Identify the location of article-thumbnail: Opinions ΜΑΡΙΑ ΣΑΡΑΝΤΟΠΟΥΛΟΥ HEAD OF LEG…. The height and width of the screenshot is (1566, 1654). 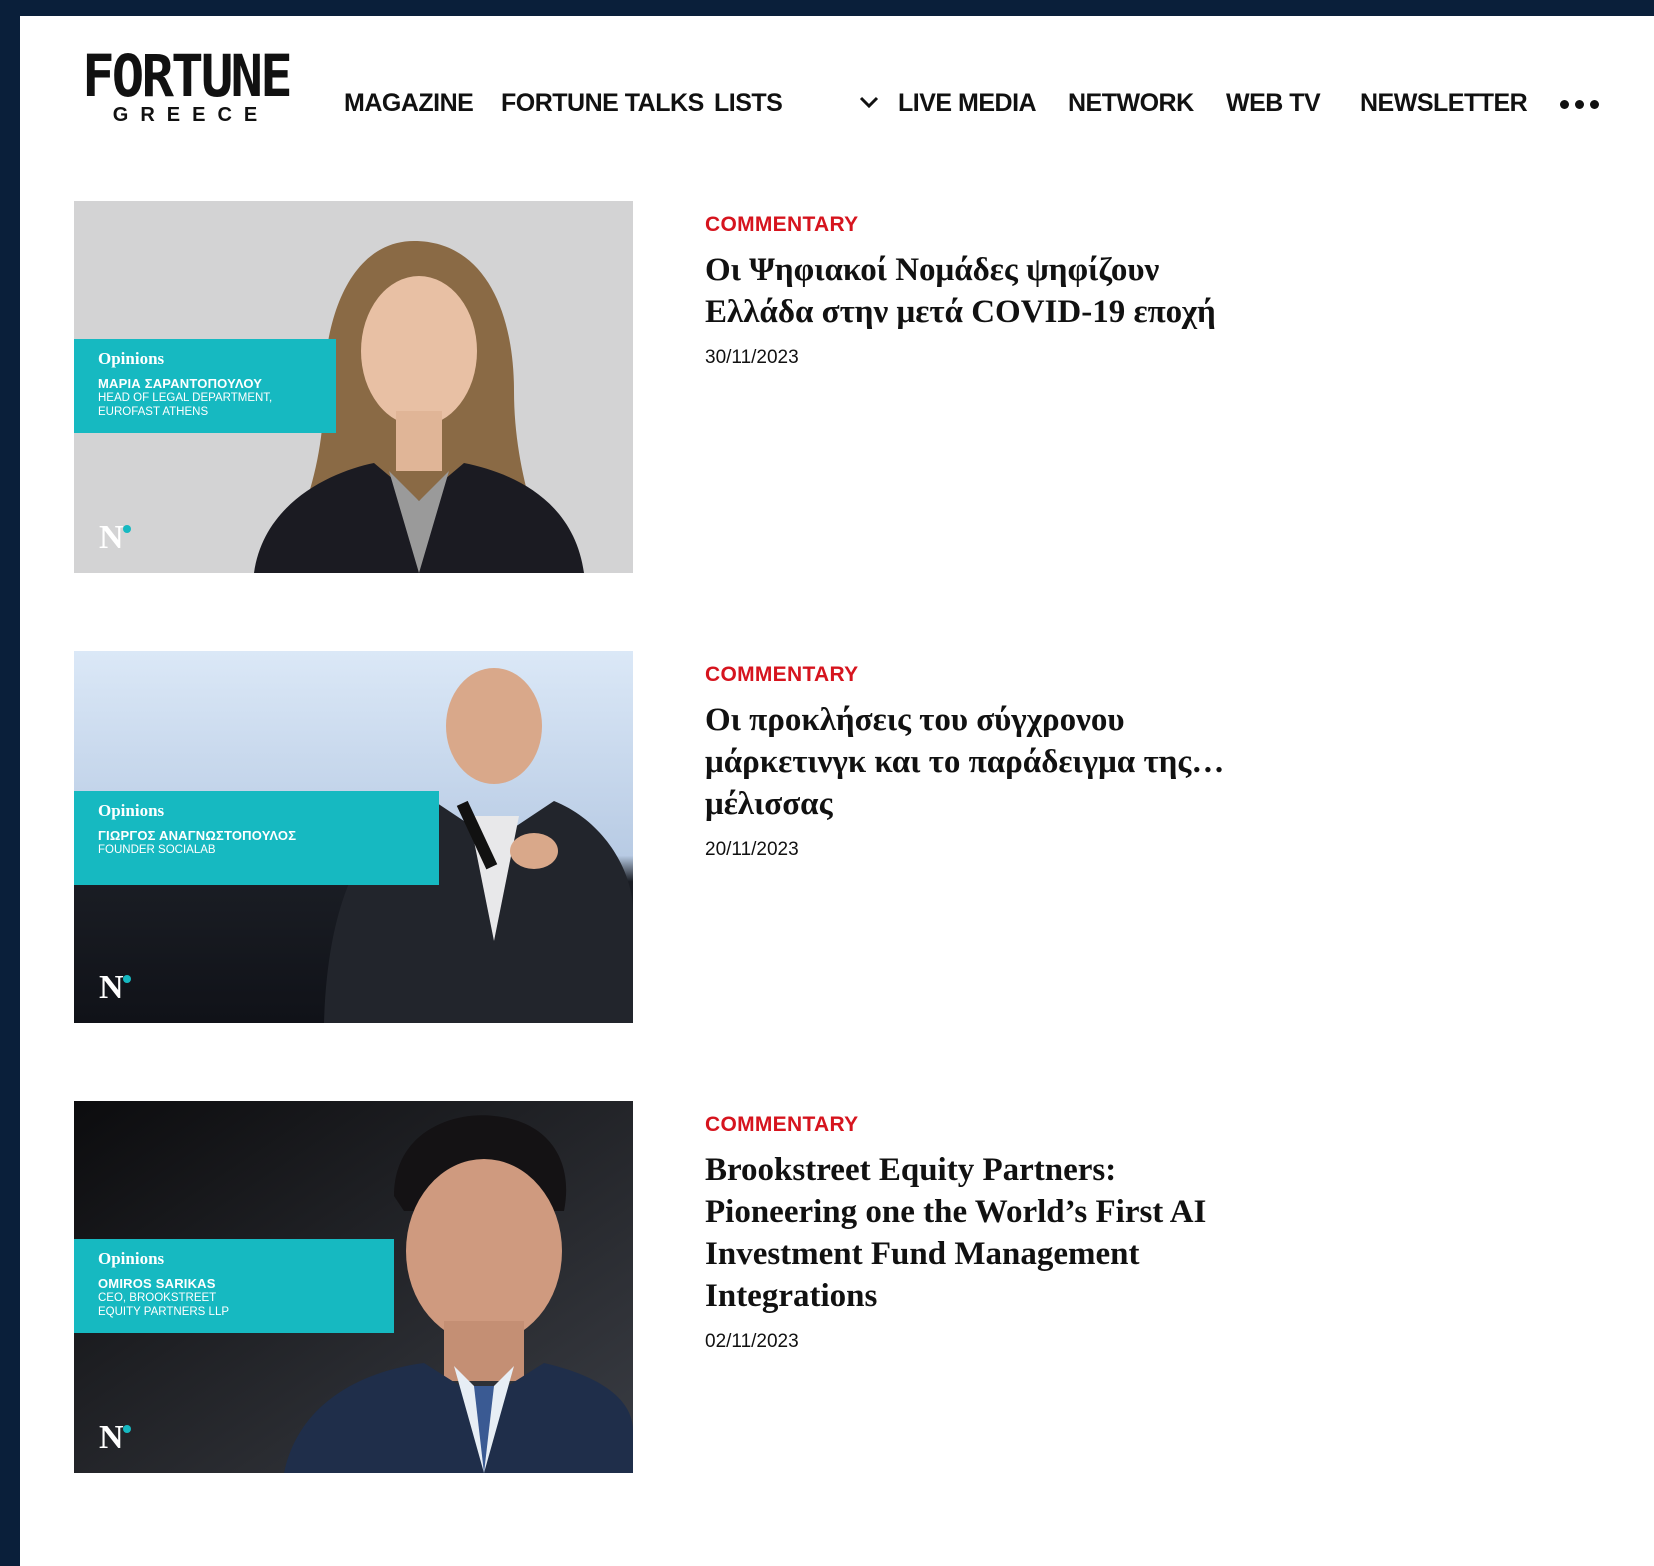
(353, 387).